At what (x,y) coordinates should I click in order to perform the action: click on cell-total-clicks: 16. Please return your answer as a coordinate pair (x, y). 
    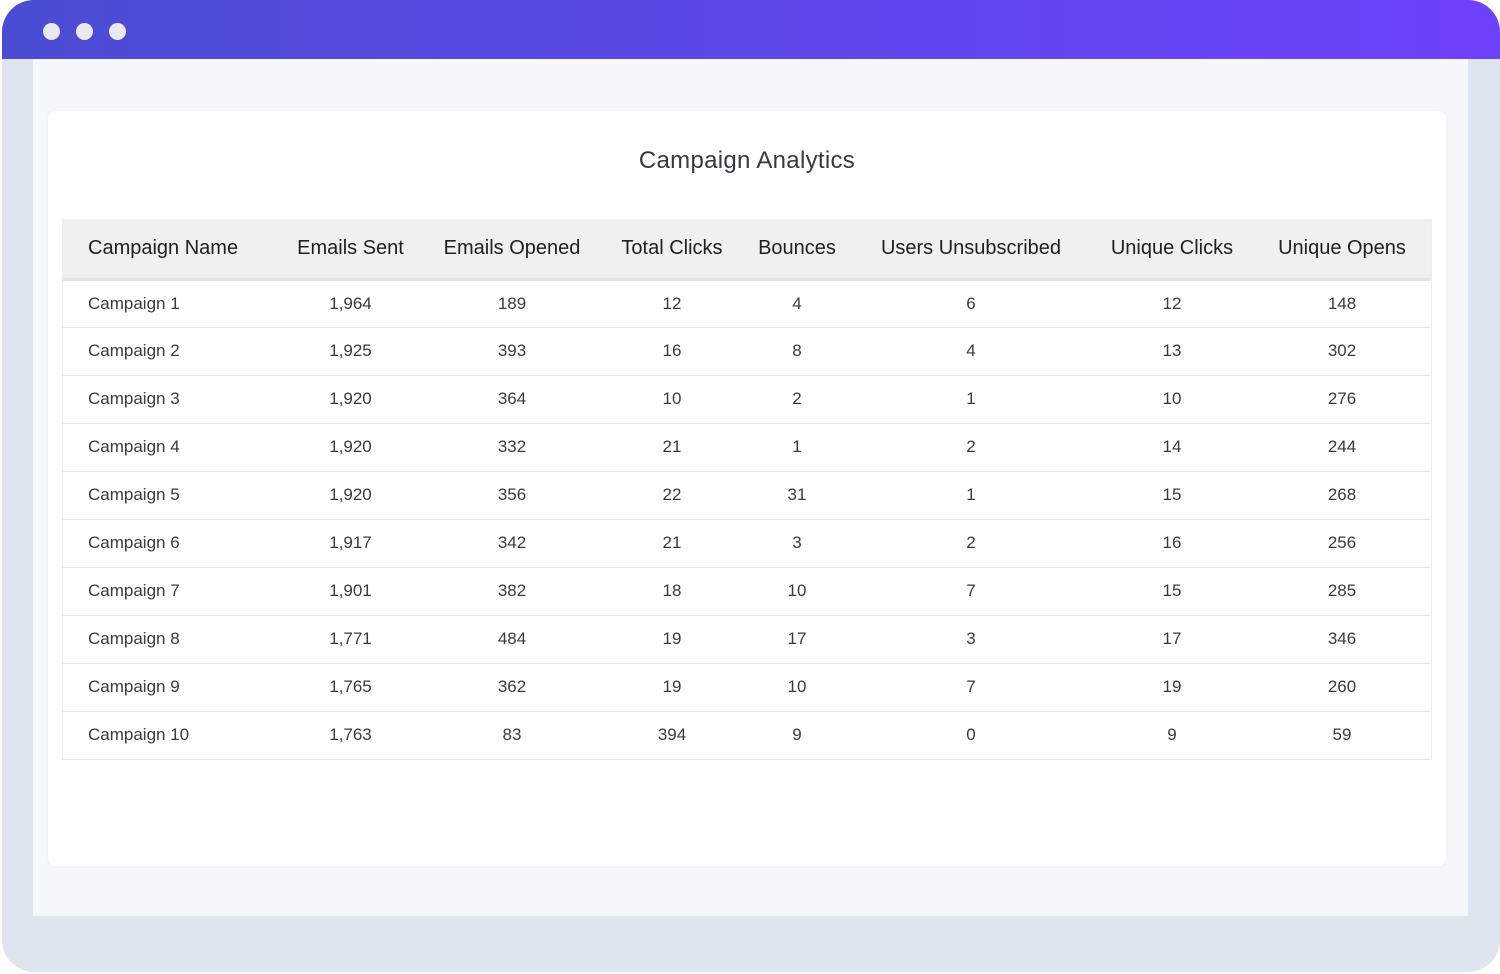
    Looking at the image, I should click on (672, 350).